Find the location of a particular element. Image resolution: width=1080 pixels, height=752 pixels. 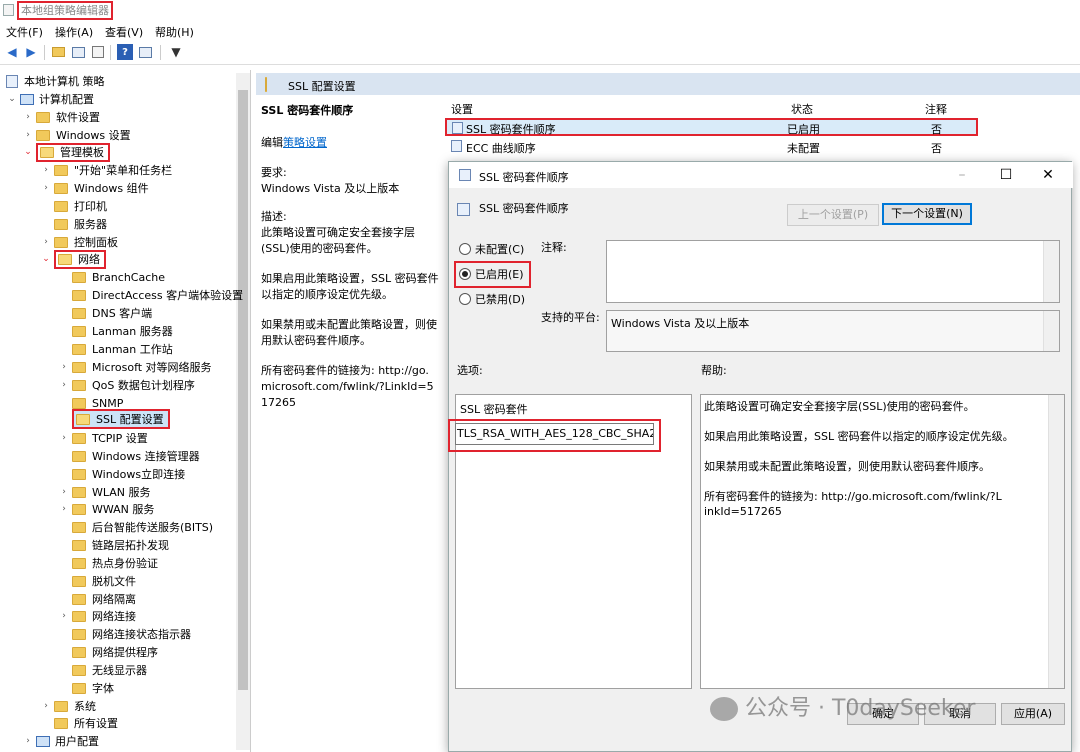

tree-directaccess: DirectAccess 客户端体验设置 is located at coordinates (150, 295).